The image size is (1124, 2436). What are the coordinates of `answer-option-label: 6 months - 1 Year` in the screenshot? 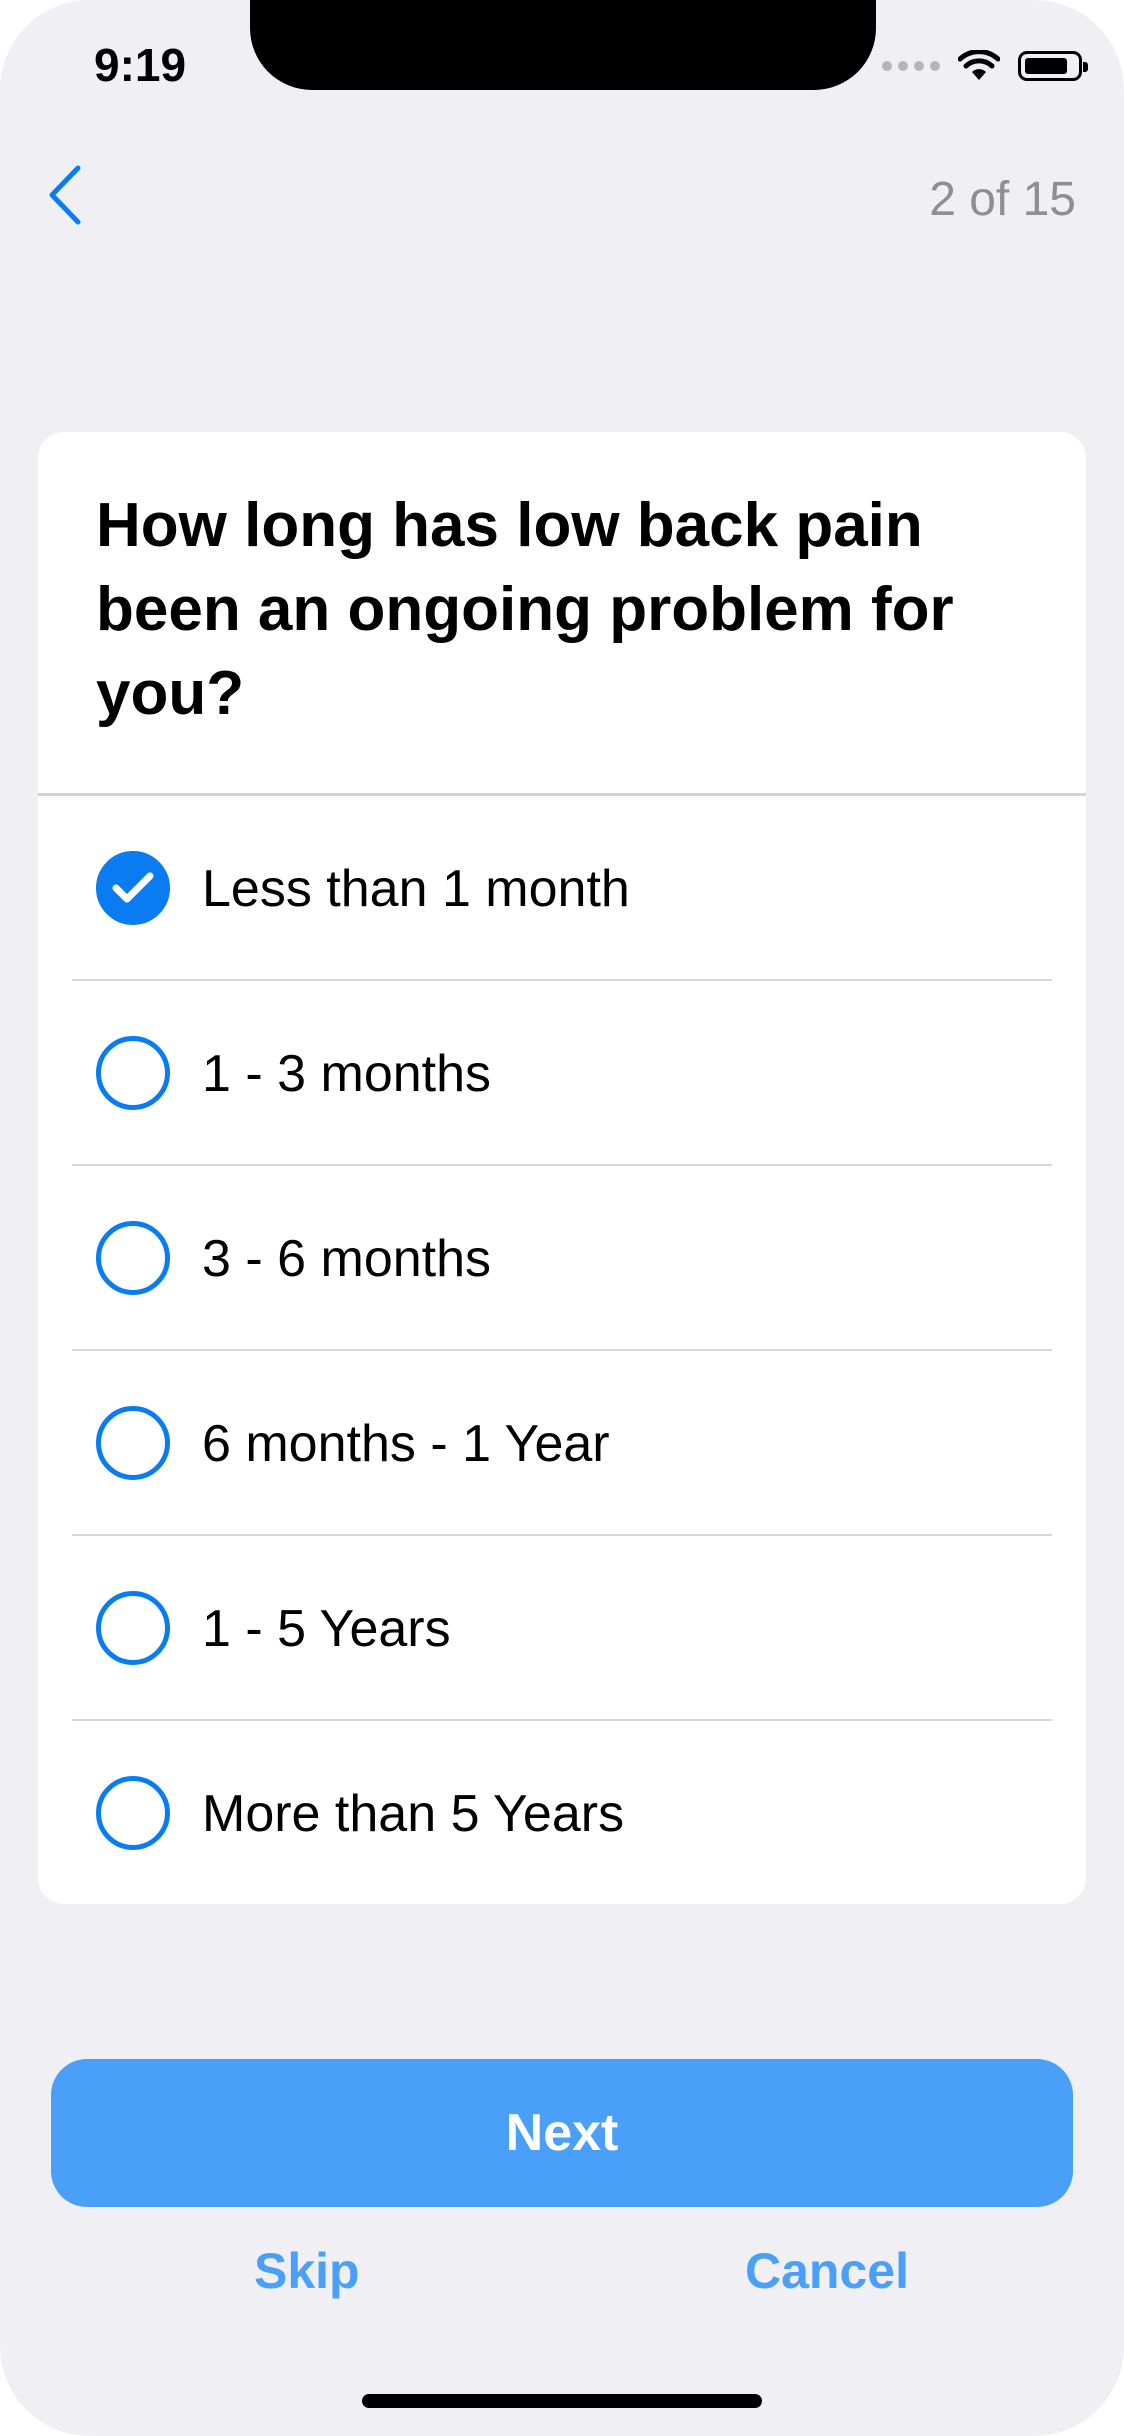 It's located at (406, 1443).